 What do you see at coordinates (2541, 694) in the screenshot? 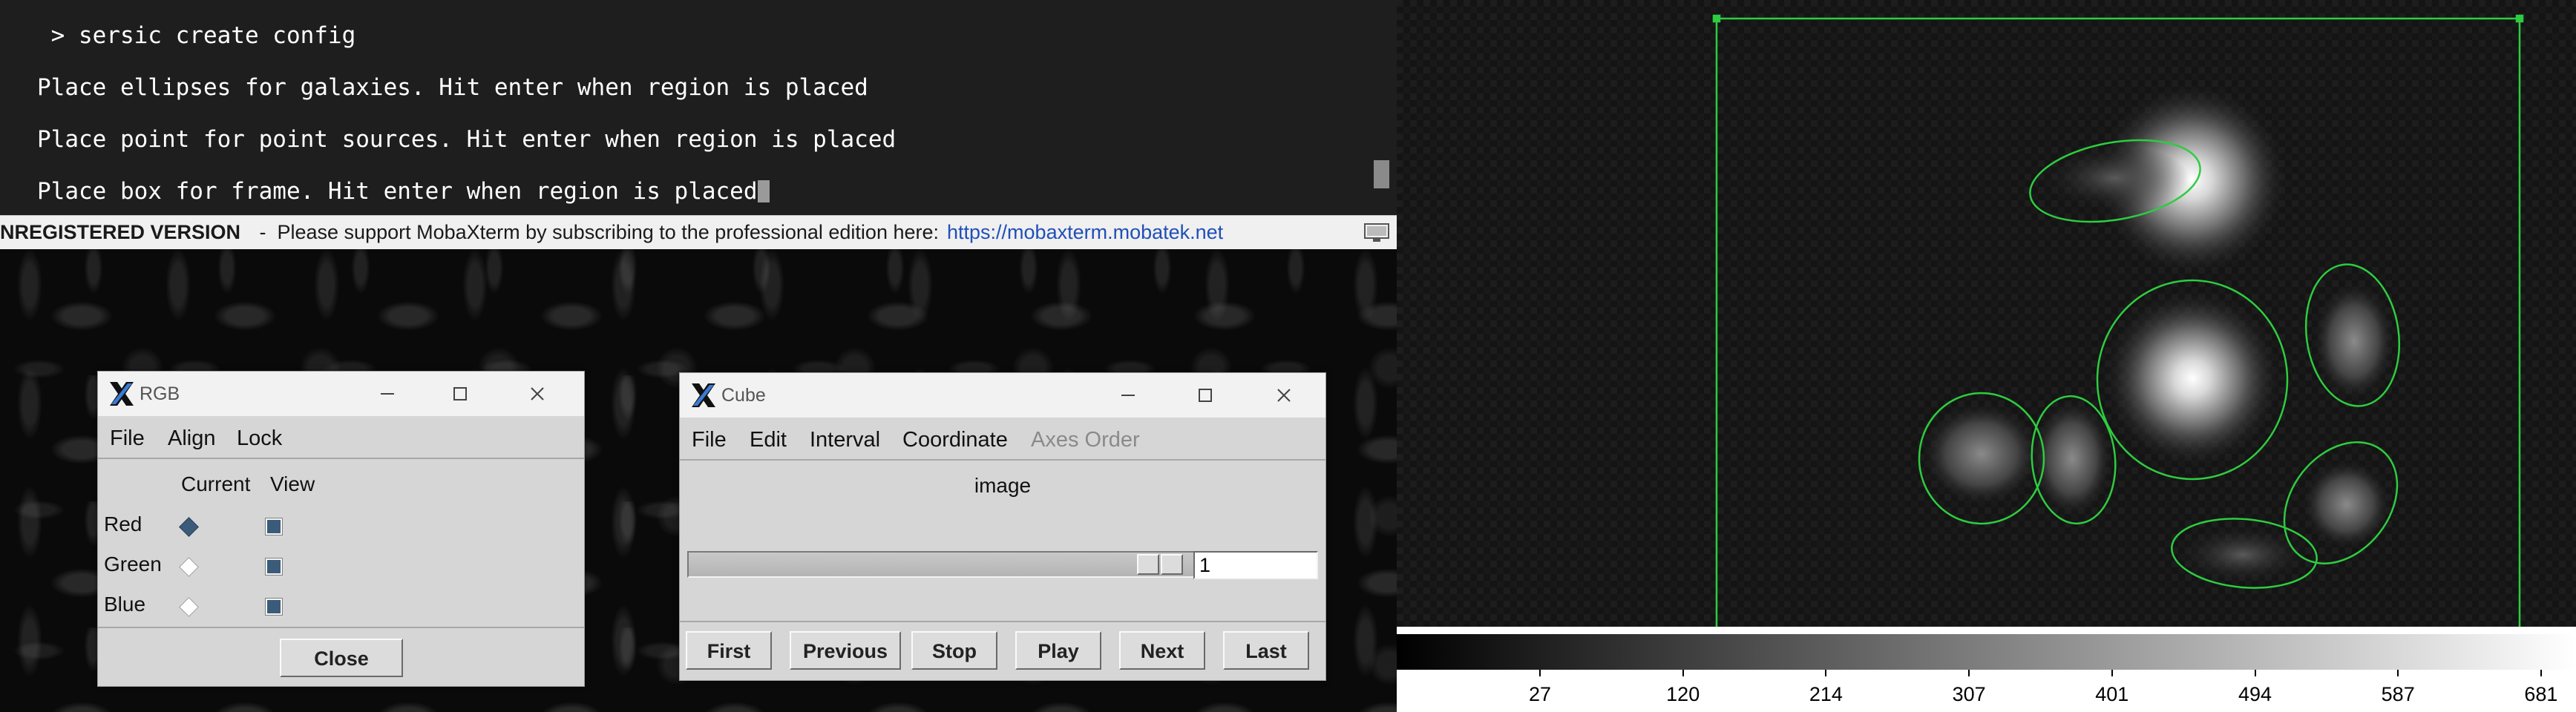
I see `colorbar-tick-label: 681` at bounding box center [2541, 694].